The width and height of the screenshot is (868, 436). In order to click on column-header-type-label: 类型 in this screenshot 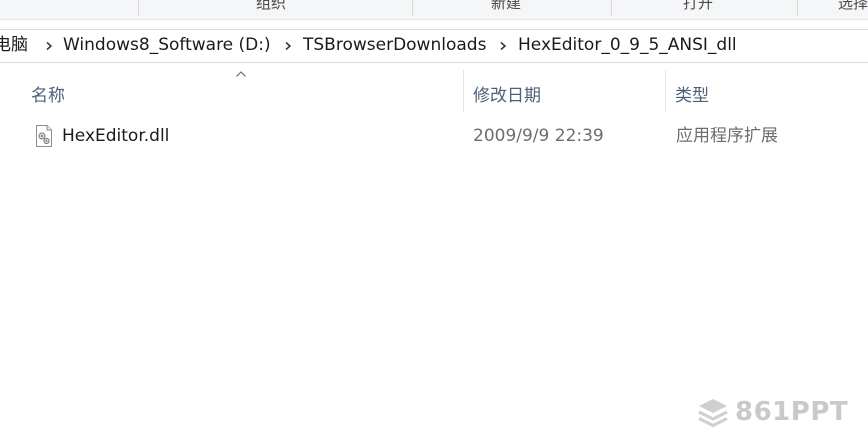, I will do `click(692, 96)`.